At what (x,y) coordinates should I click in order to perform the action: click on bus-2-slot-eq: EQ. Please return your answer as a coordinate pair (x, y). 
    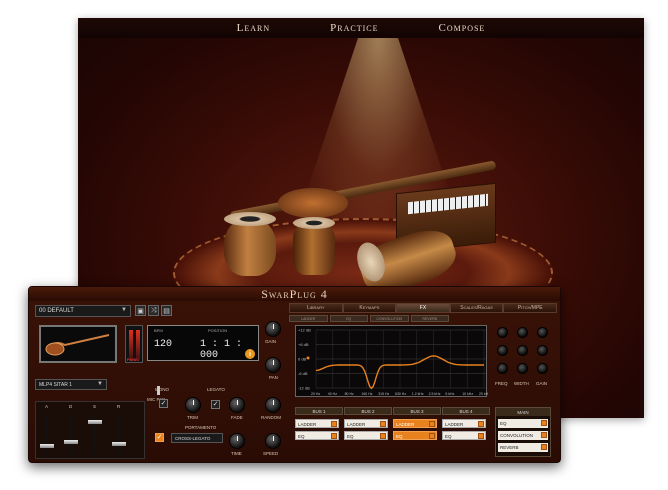
    Looking at the image, I should click on (366, 435).